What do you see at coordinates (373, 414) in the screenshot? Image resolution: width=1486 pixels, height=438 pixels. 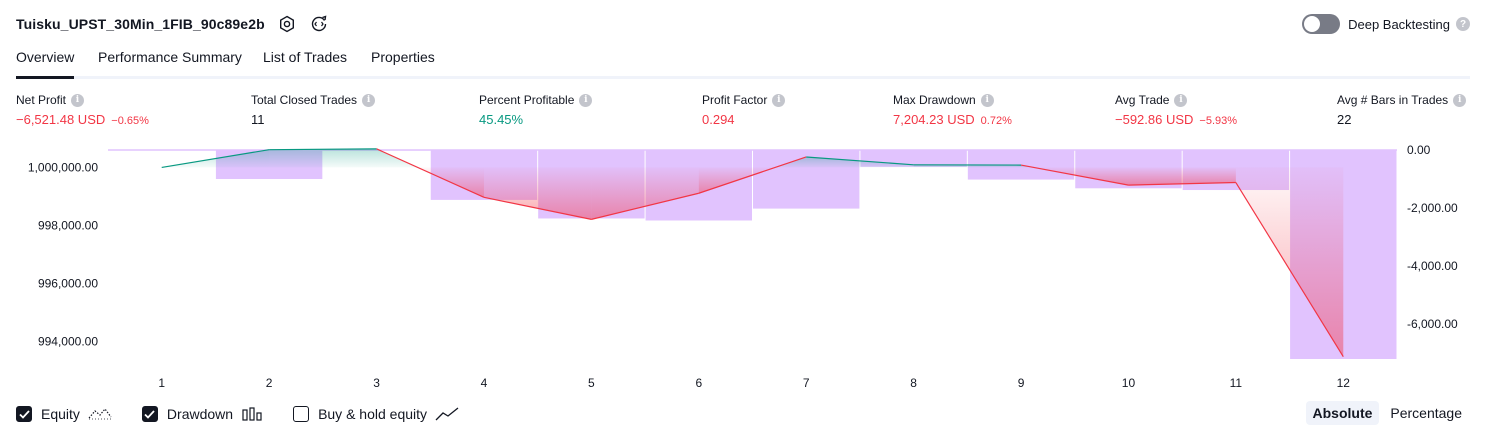 I see `legend-label: Buy & hold equity` at bounding box center [373, 414].